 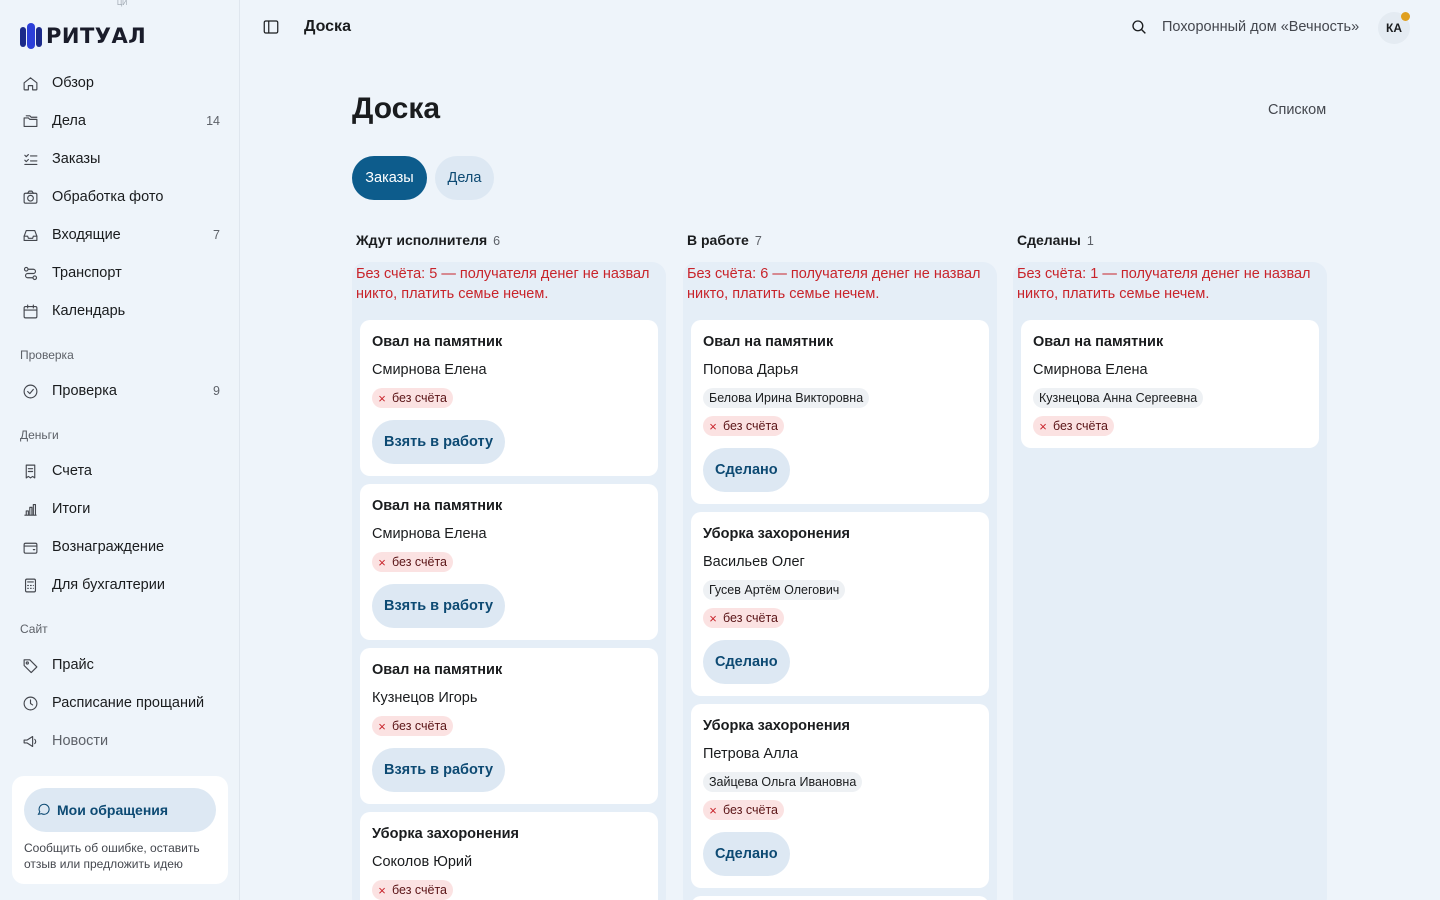 What do you see at coordinates (72, 471) in the screenshot?
I see `sidebar-item-label: Счета` at bounding box center [72, 471].